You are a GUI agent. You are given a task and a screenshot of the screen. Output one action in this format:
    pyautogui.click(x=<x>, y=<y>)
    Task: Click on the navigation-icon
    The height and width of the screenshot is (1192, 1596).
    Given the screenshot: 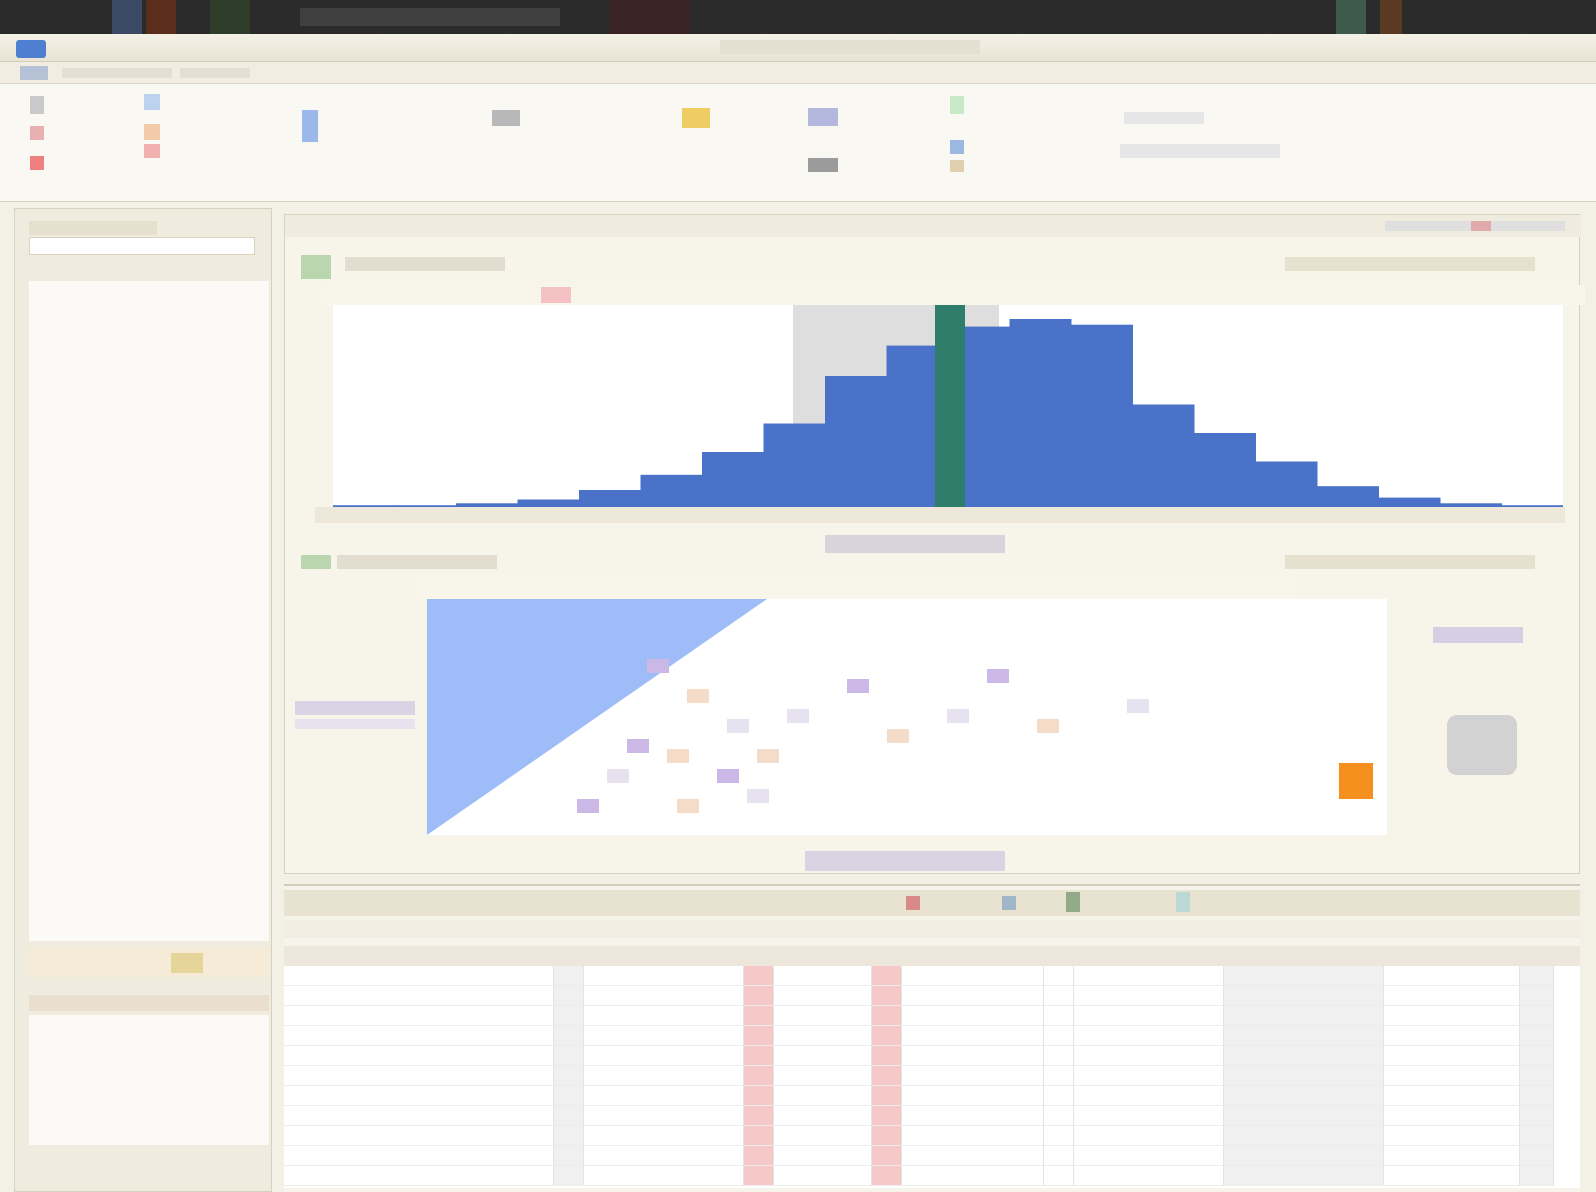 What is the action you would take?
    pyautogui.click(x=1482, y=745)
    